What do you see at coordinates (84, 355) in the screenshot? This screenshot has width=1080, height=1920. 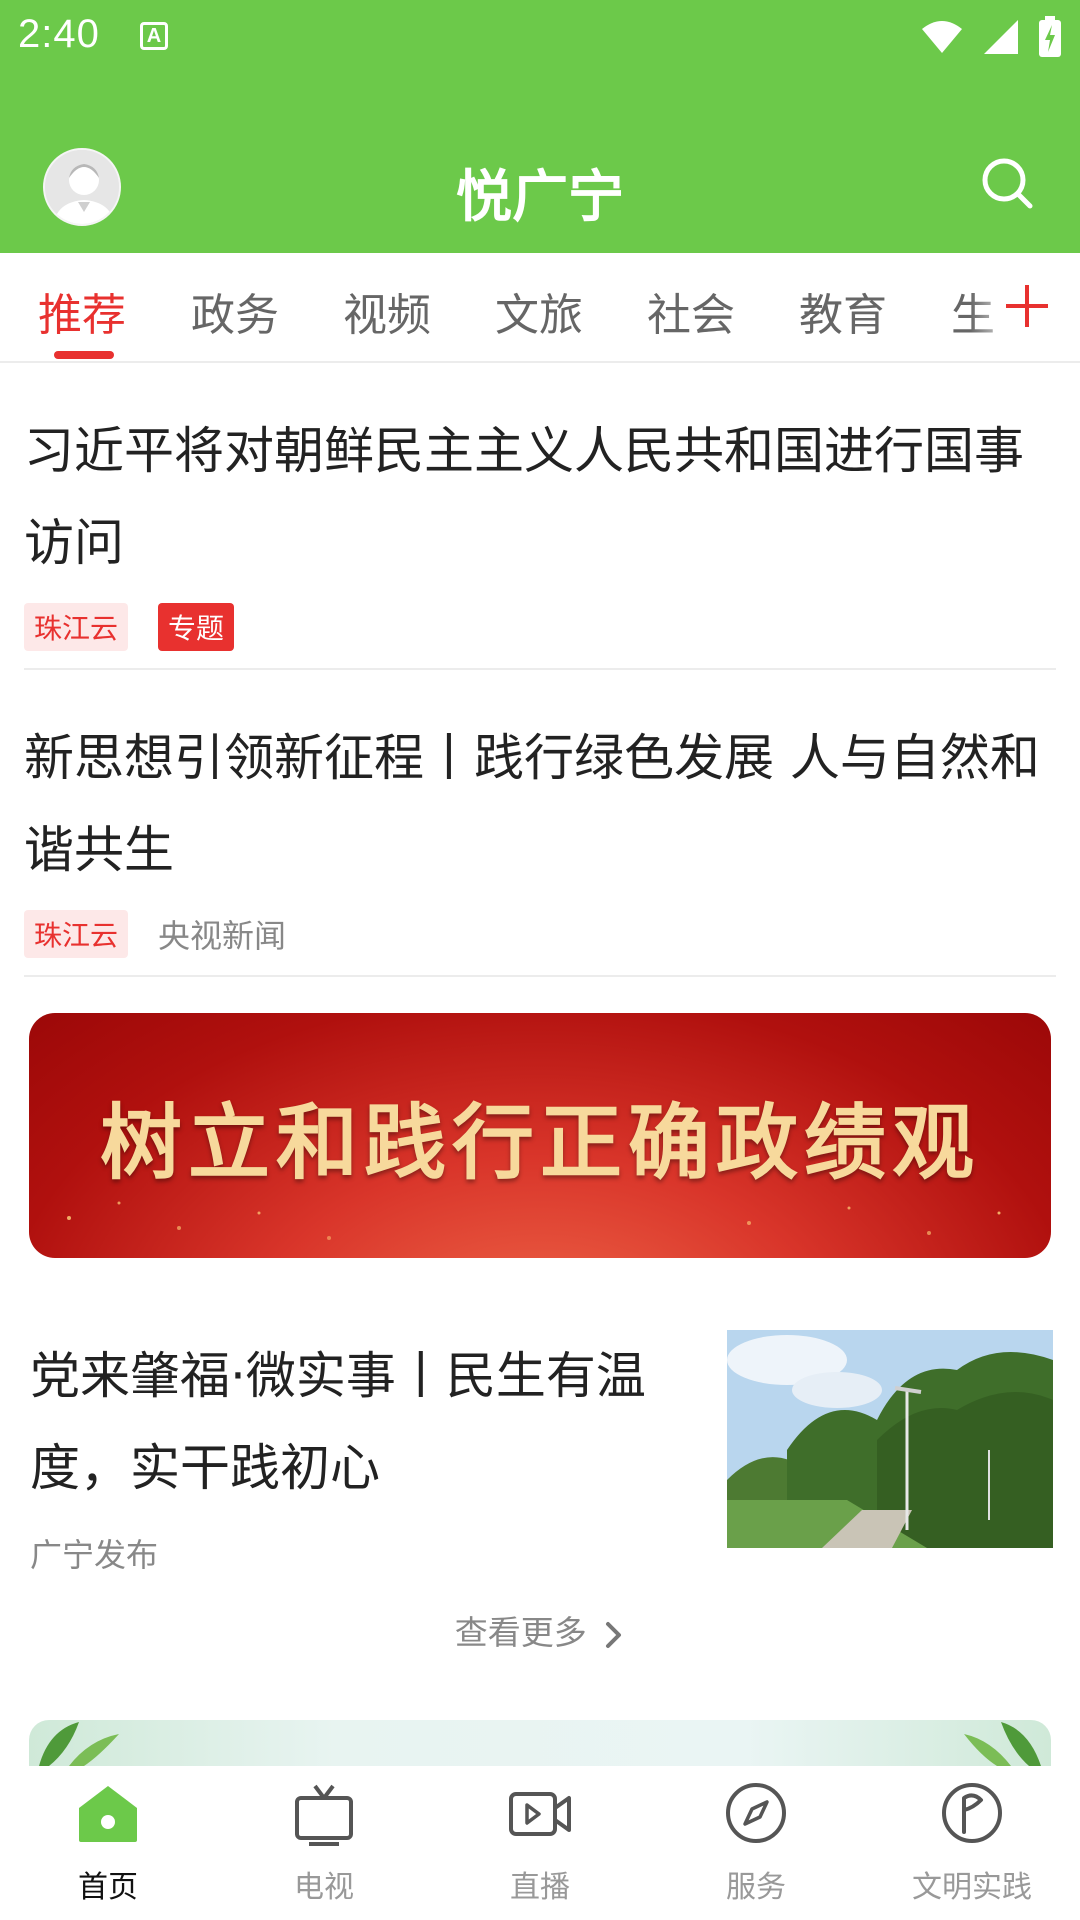 I see `active-tab-indicator` at bounding box center [84, 355].